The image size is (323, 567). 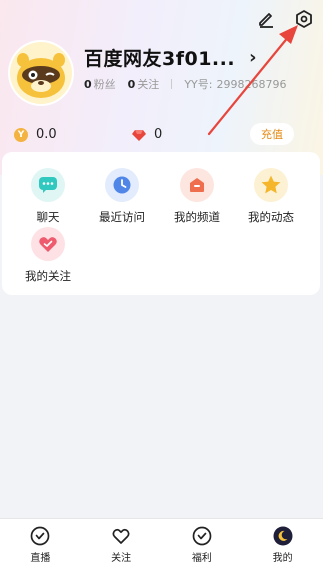 What do you see at coordinates (48, 185) in the screenshot?
I see `chat-icon` at bounding box center [48, 185].